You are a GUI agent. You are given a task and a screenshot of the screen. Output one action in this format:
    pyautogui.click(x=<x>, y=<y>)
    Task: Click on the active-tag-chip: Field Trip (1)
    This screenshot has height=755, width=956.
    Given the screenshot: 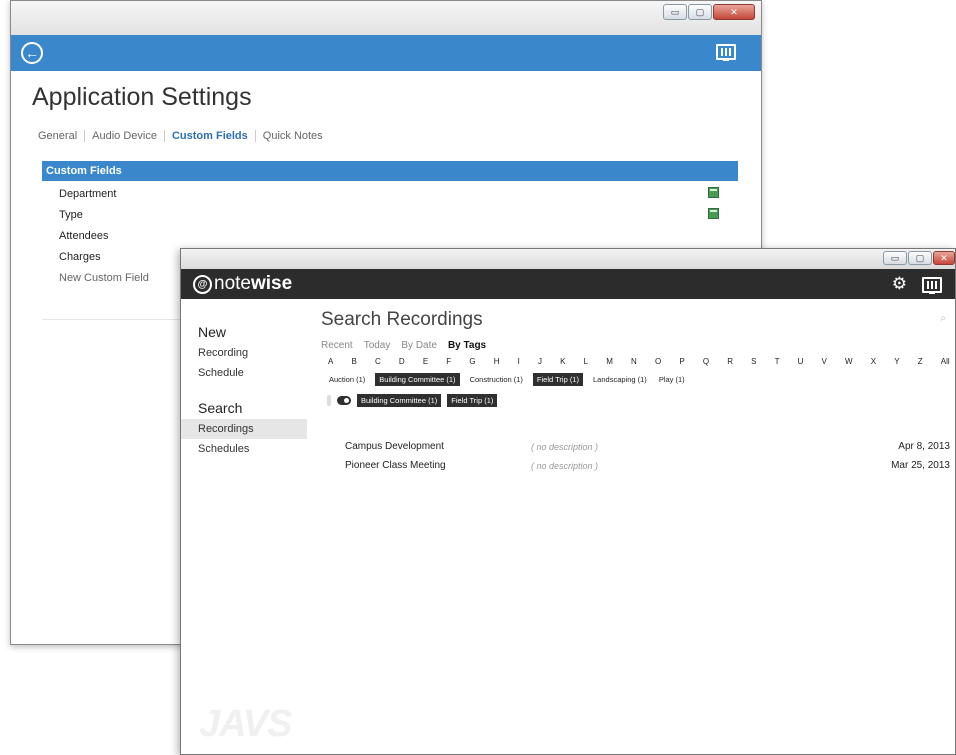 What is the action you would take?
    pyautogui.click(x=472, y=400)
    